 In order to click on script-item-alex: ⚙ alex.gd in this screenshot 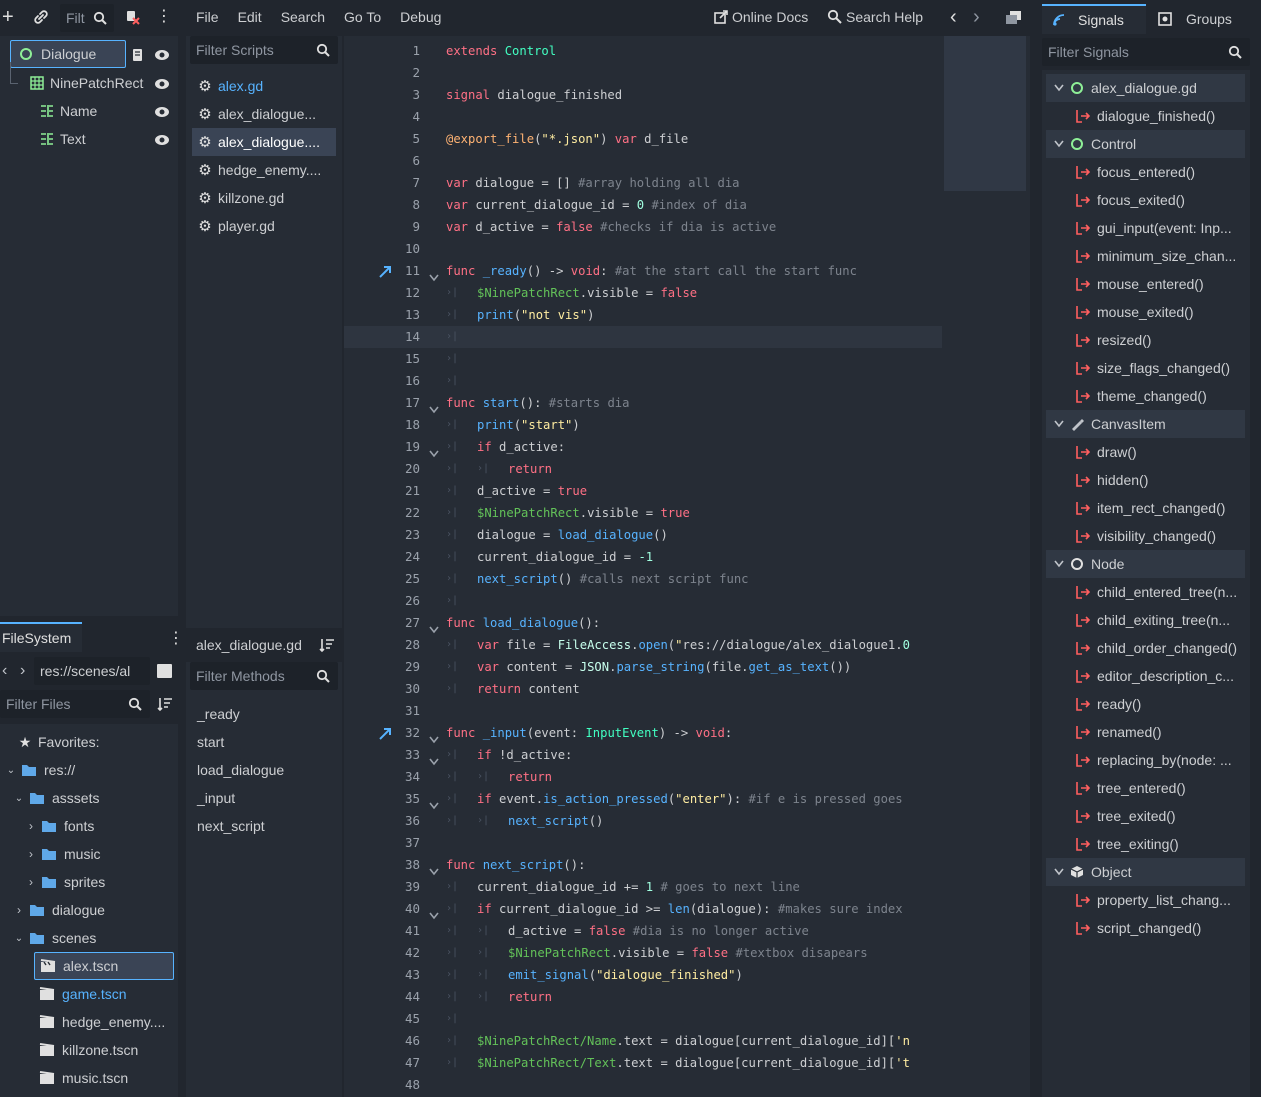, I will do `click(264, 86)`.